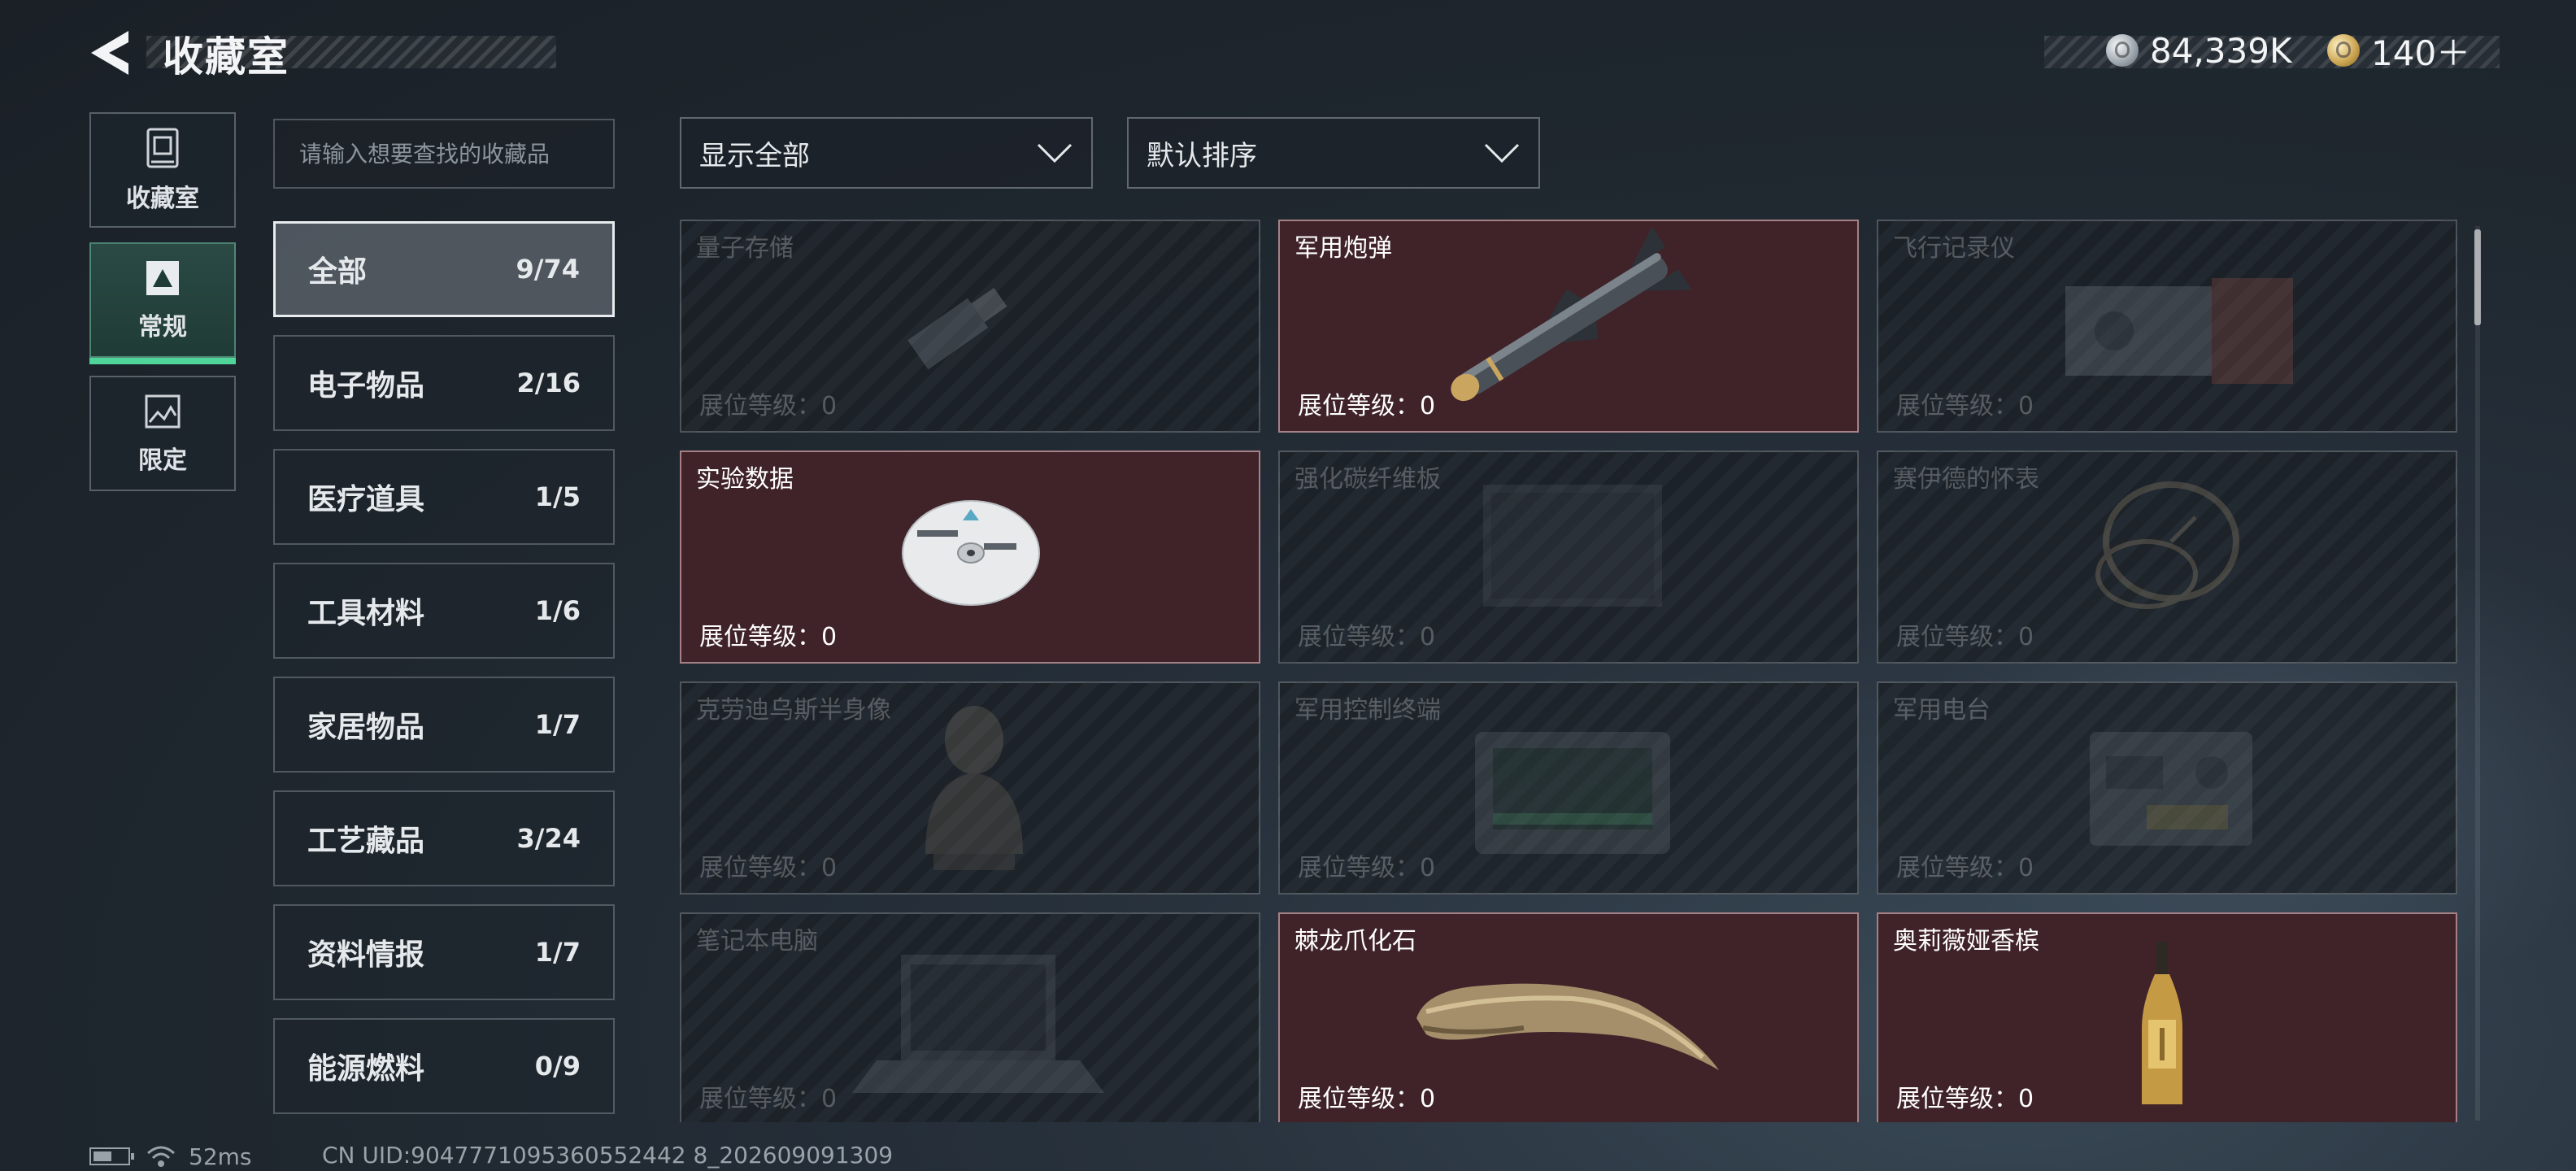  I want to click on category-count: 2/16, so click(549, 383).